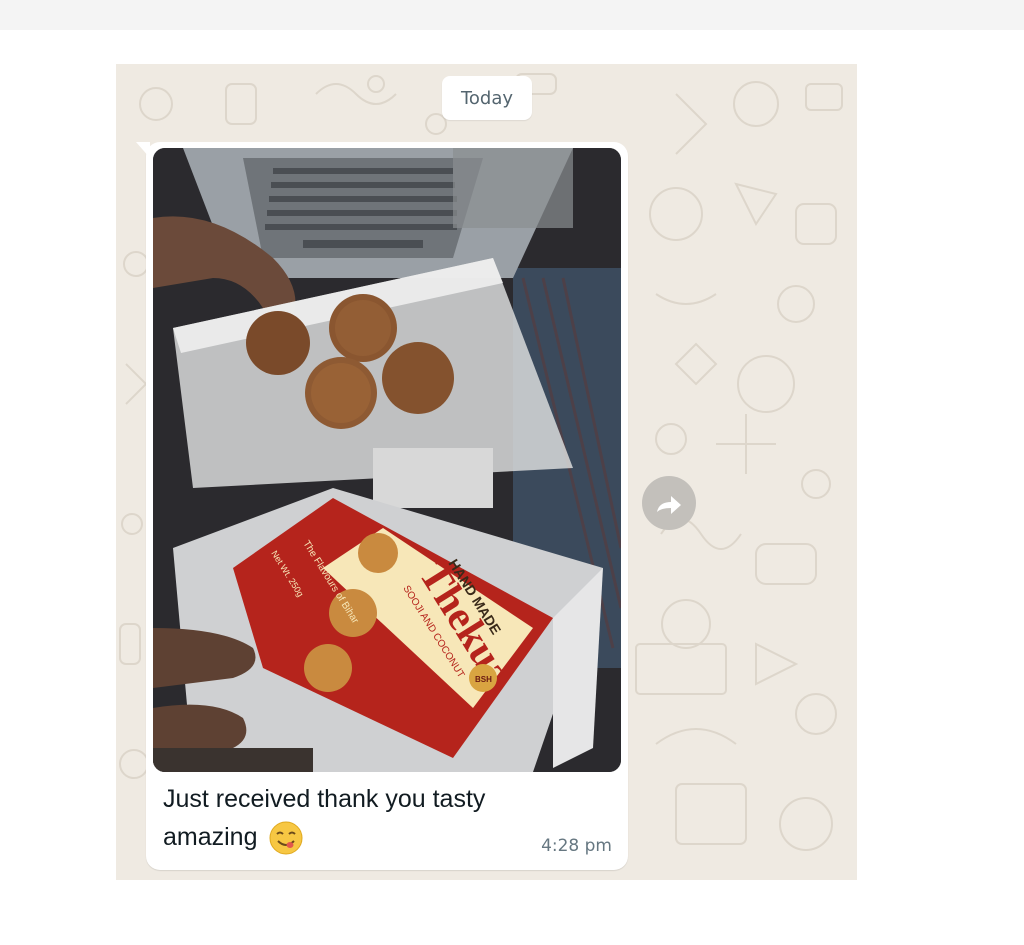 The width and height of the screenshot is (1024, 945). What do you see at coordinates (487, 98) in the screenshot?
I see `date-divider: Today` at bounding box center [487, 98].